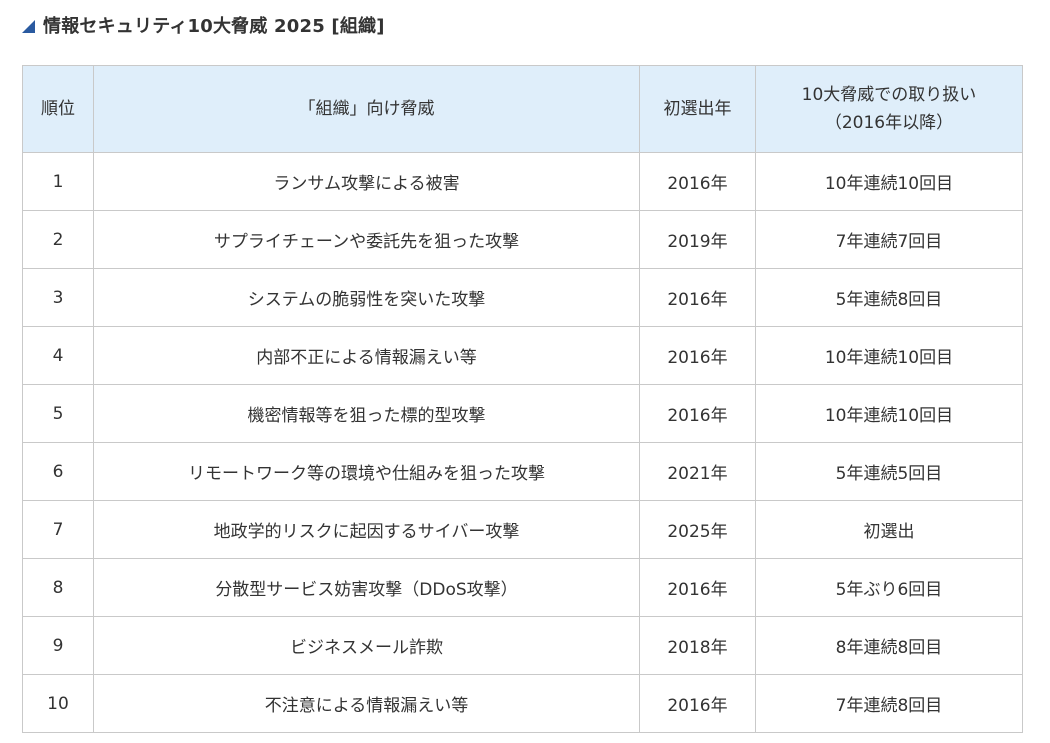  I want to click on cell-handling: 8年連続8回目, so click(889, 645).